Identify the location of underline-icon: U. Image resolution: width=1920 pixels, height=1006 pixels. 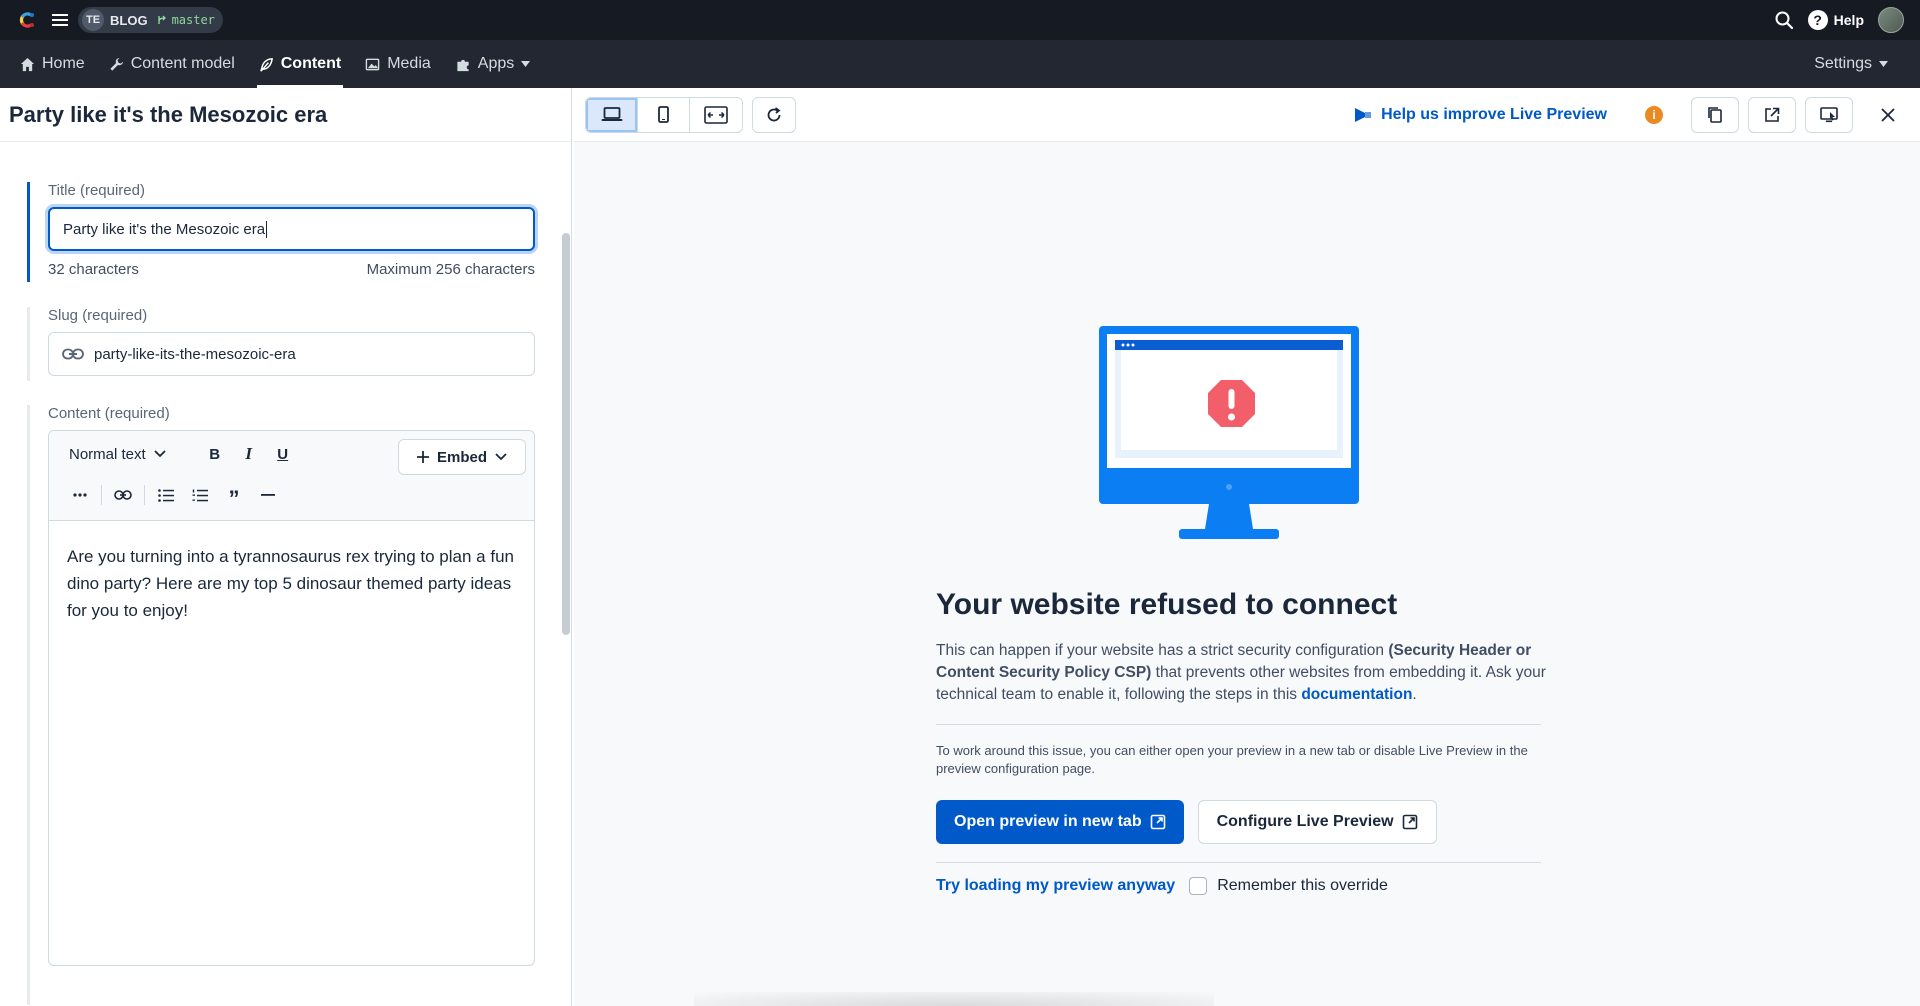
(283, 454).